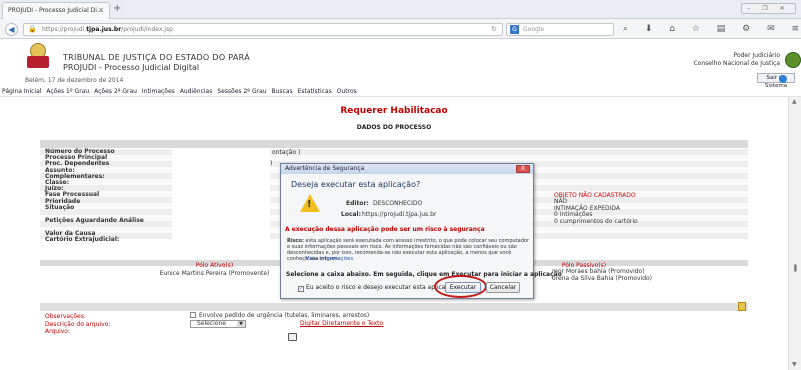  I want to click on search-box: G Google, so click(560, 29).